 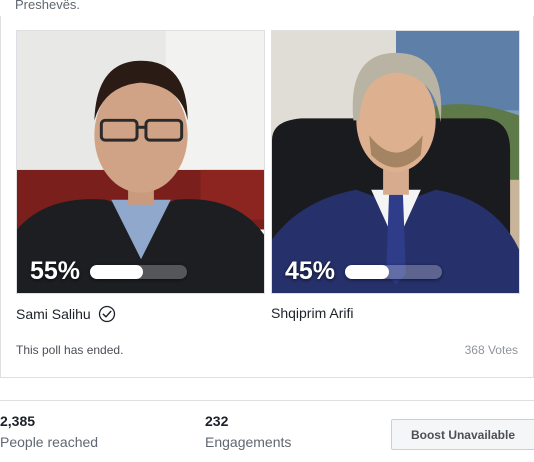 I want to click on poll-status: This poll has ended., so click(x=70, y=350).